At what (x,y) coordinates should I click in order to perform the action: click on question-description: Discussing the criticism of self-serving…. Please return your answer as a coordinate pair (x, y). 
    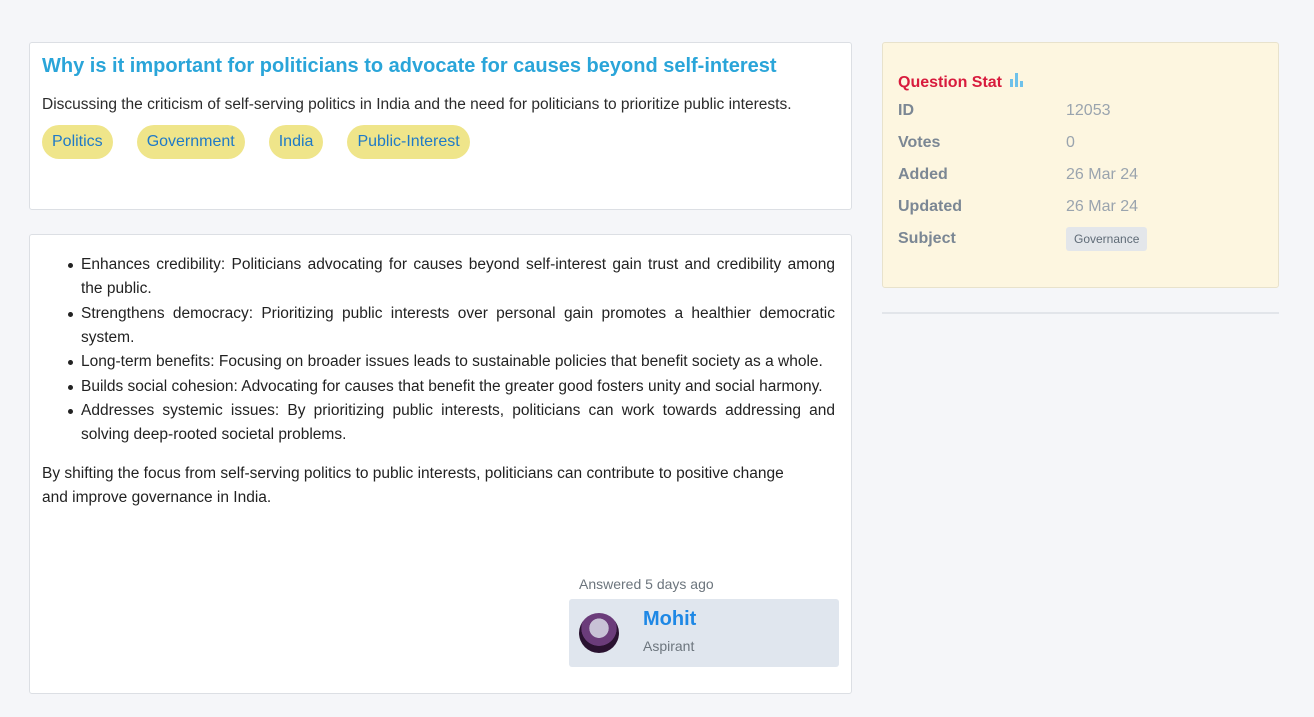
    Looking at the image, I should click on (417, 104).